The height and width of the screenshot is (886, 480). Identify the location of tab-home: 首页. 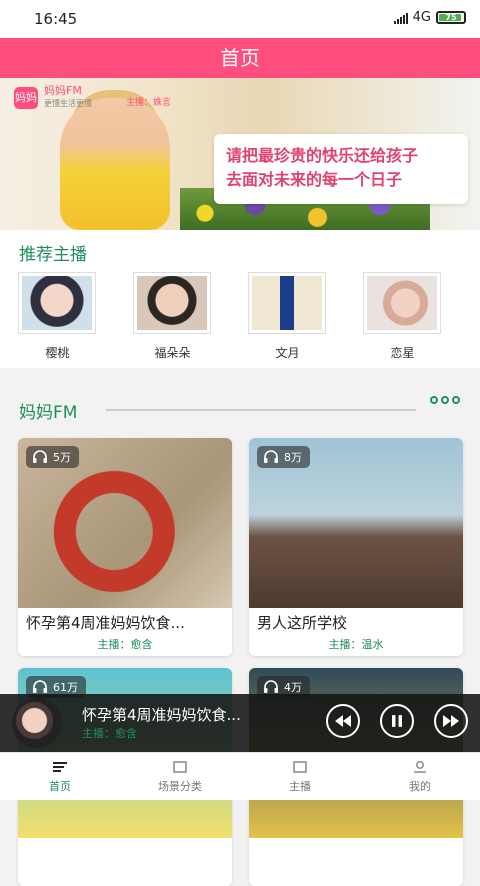
(60, 776).